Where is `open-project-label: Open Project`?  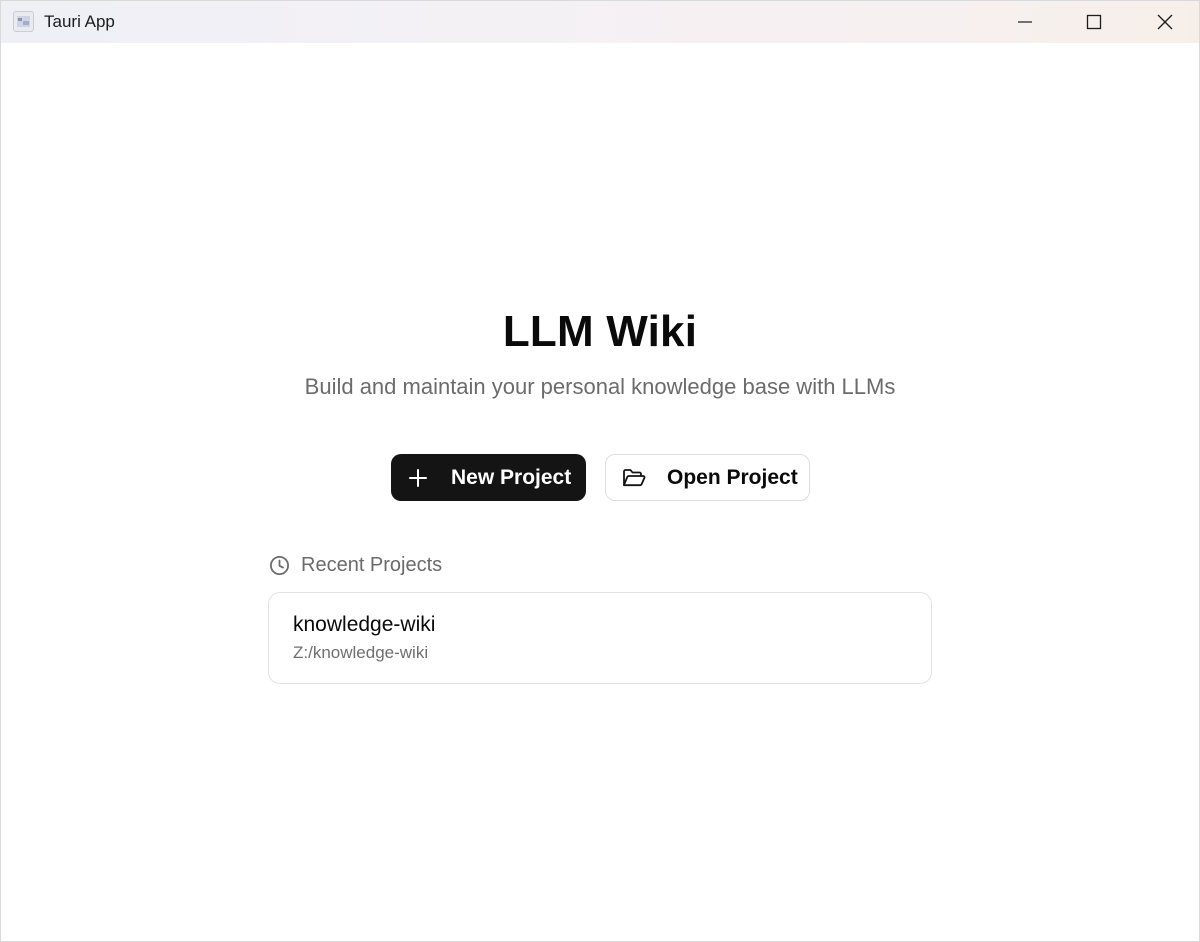
open-project-label: Open Project is located at coordinates (732, 477).